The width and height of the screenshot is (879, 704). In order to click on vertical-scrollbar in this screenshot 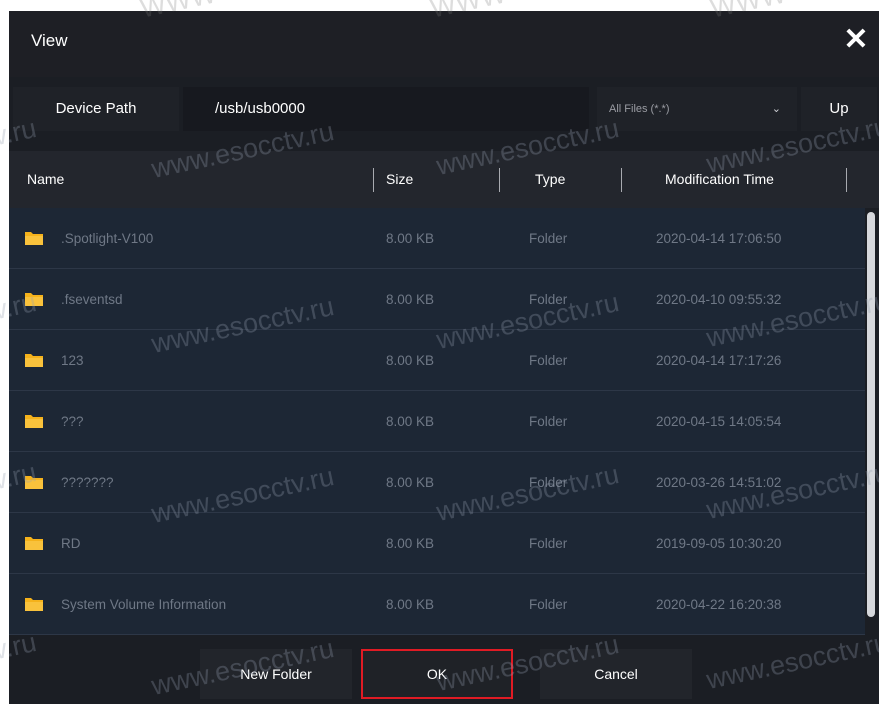, I will do `click(872, 421)`.